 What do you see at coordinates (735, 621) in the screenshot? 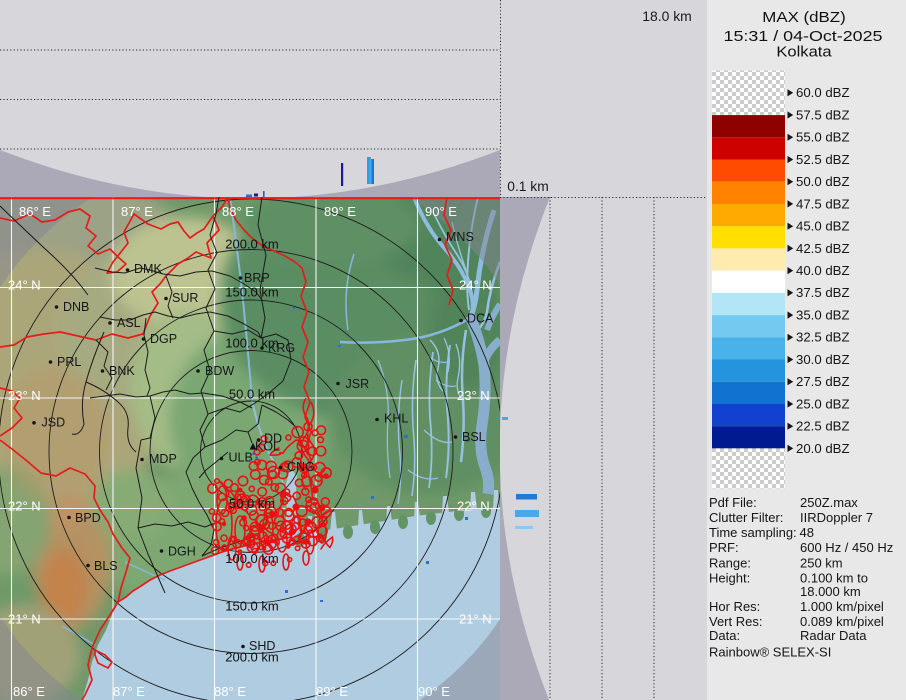
I see `svg-text: Vert Res:` at bounding box center [735, 621].